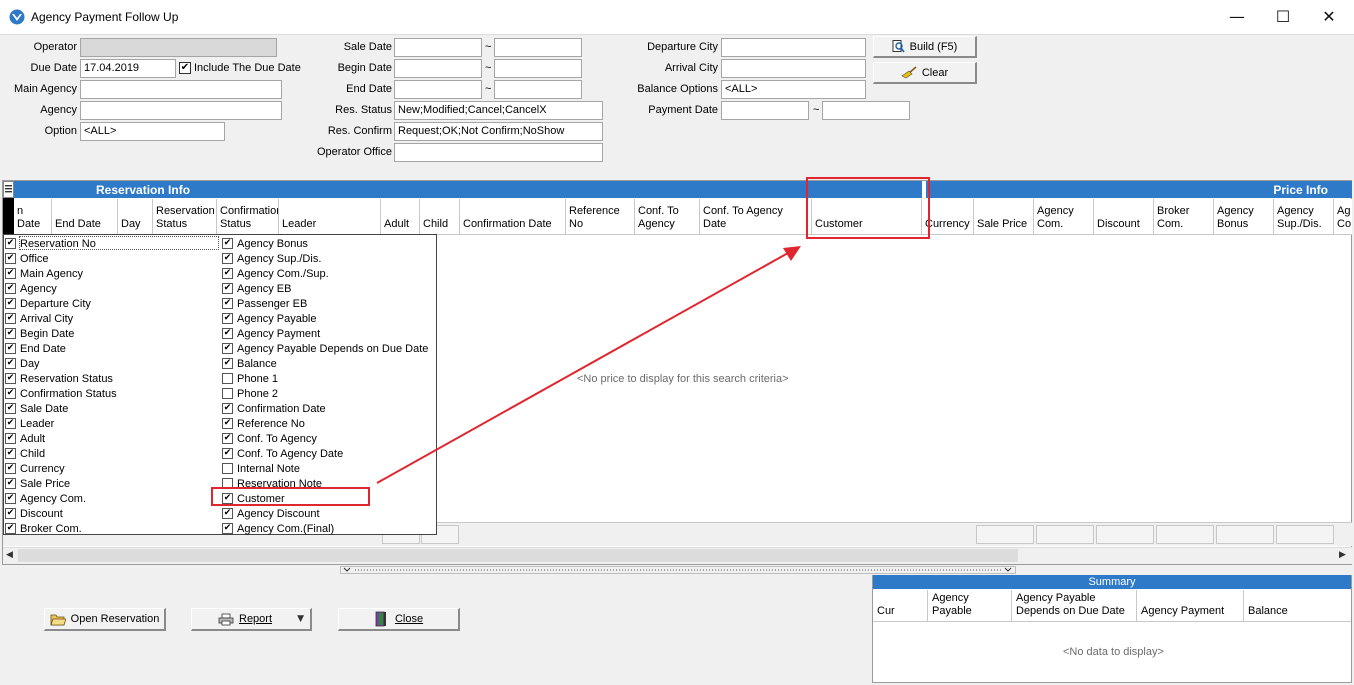 The width and height of the screenshot is (1354, 685). What do you see at coordinates (793, 89) in the screenshot?
I see `balance-options-field: <ALL>` at bounding box center [793, 89].